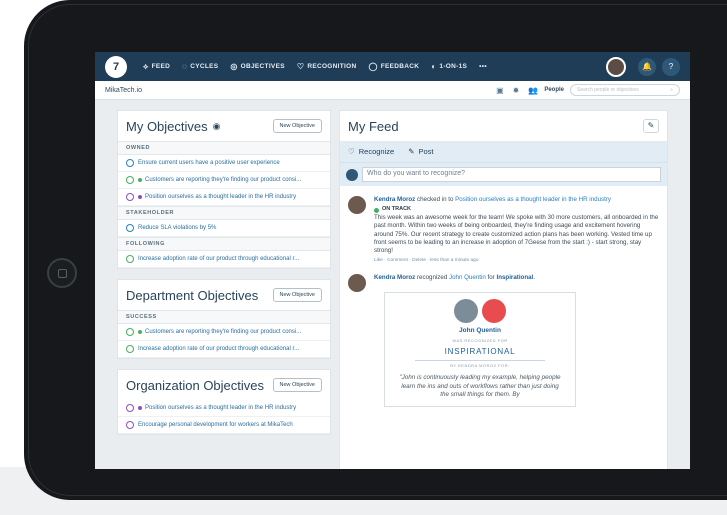 The image size is (727, 515). What do you see at coordinates (234, 66) in the screenshot?
I see `objectives-icon: ◎` at bounding box center [234, 66].